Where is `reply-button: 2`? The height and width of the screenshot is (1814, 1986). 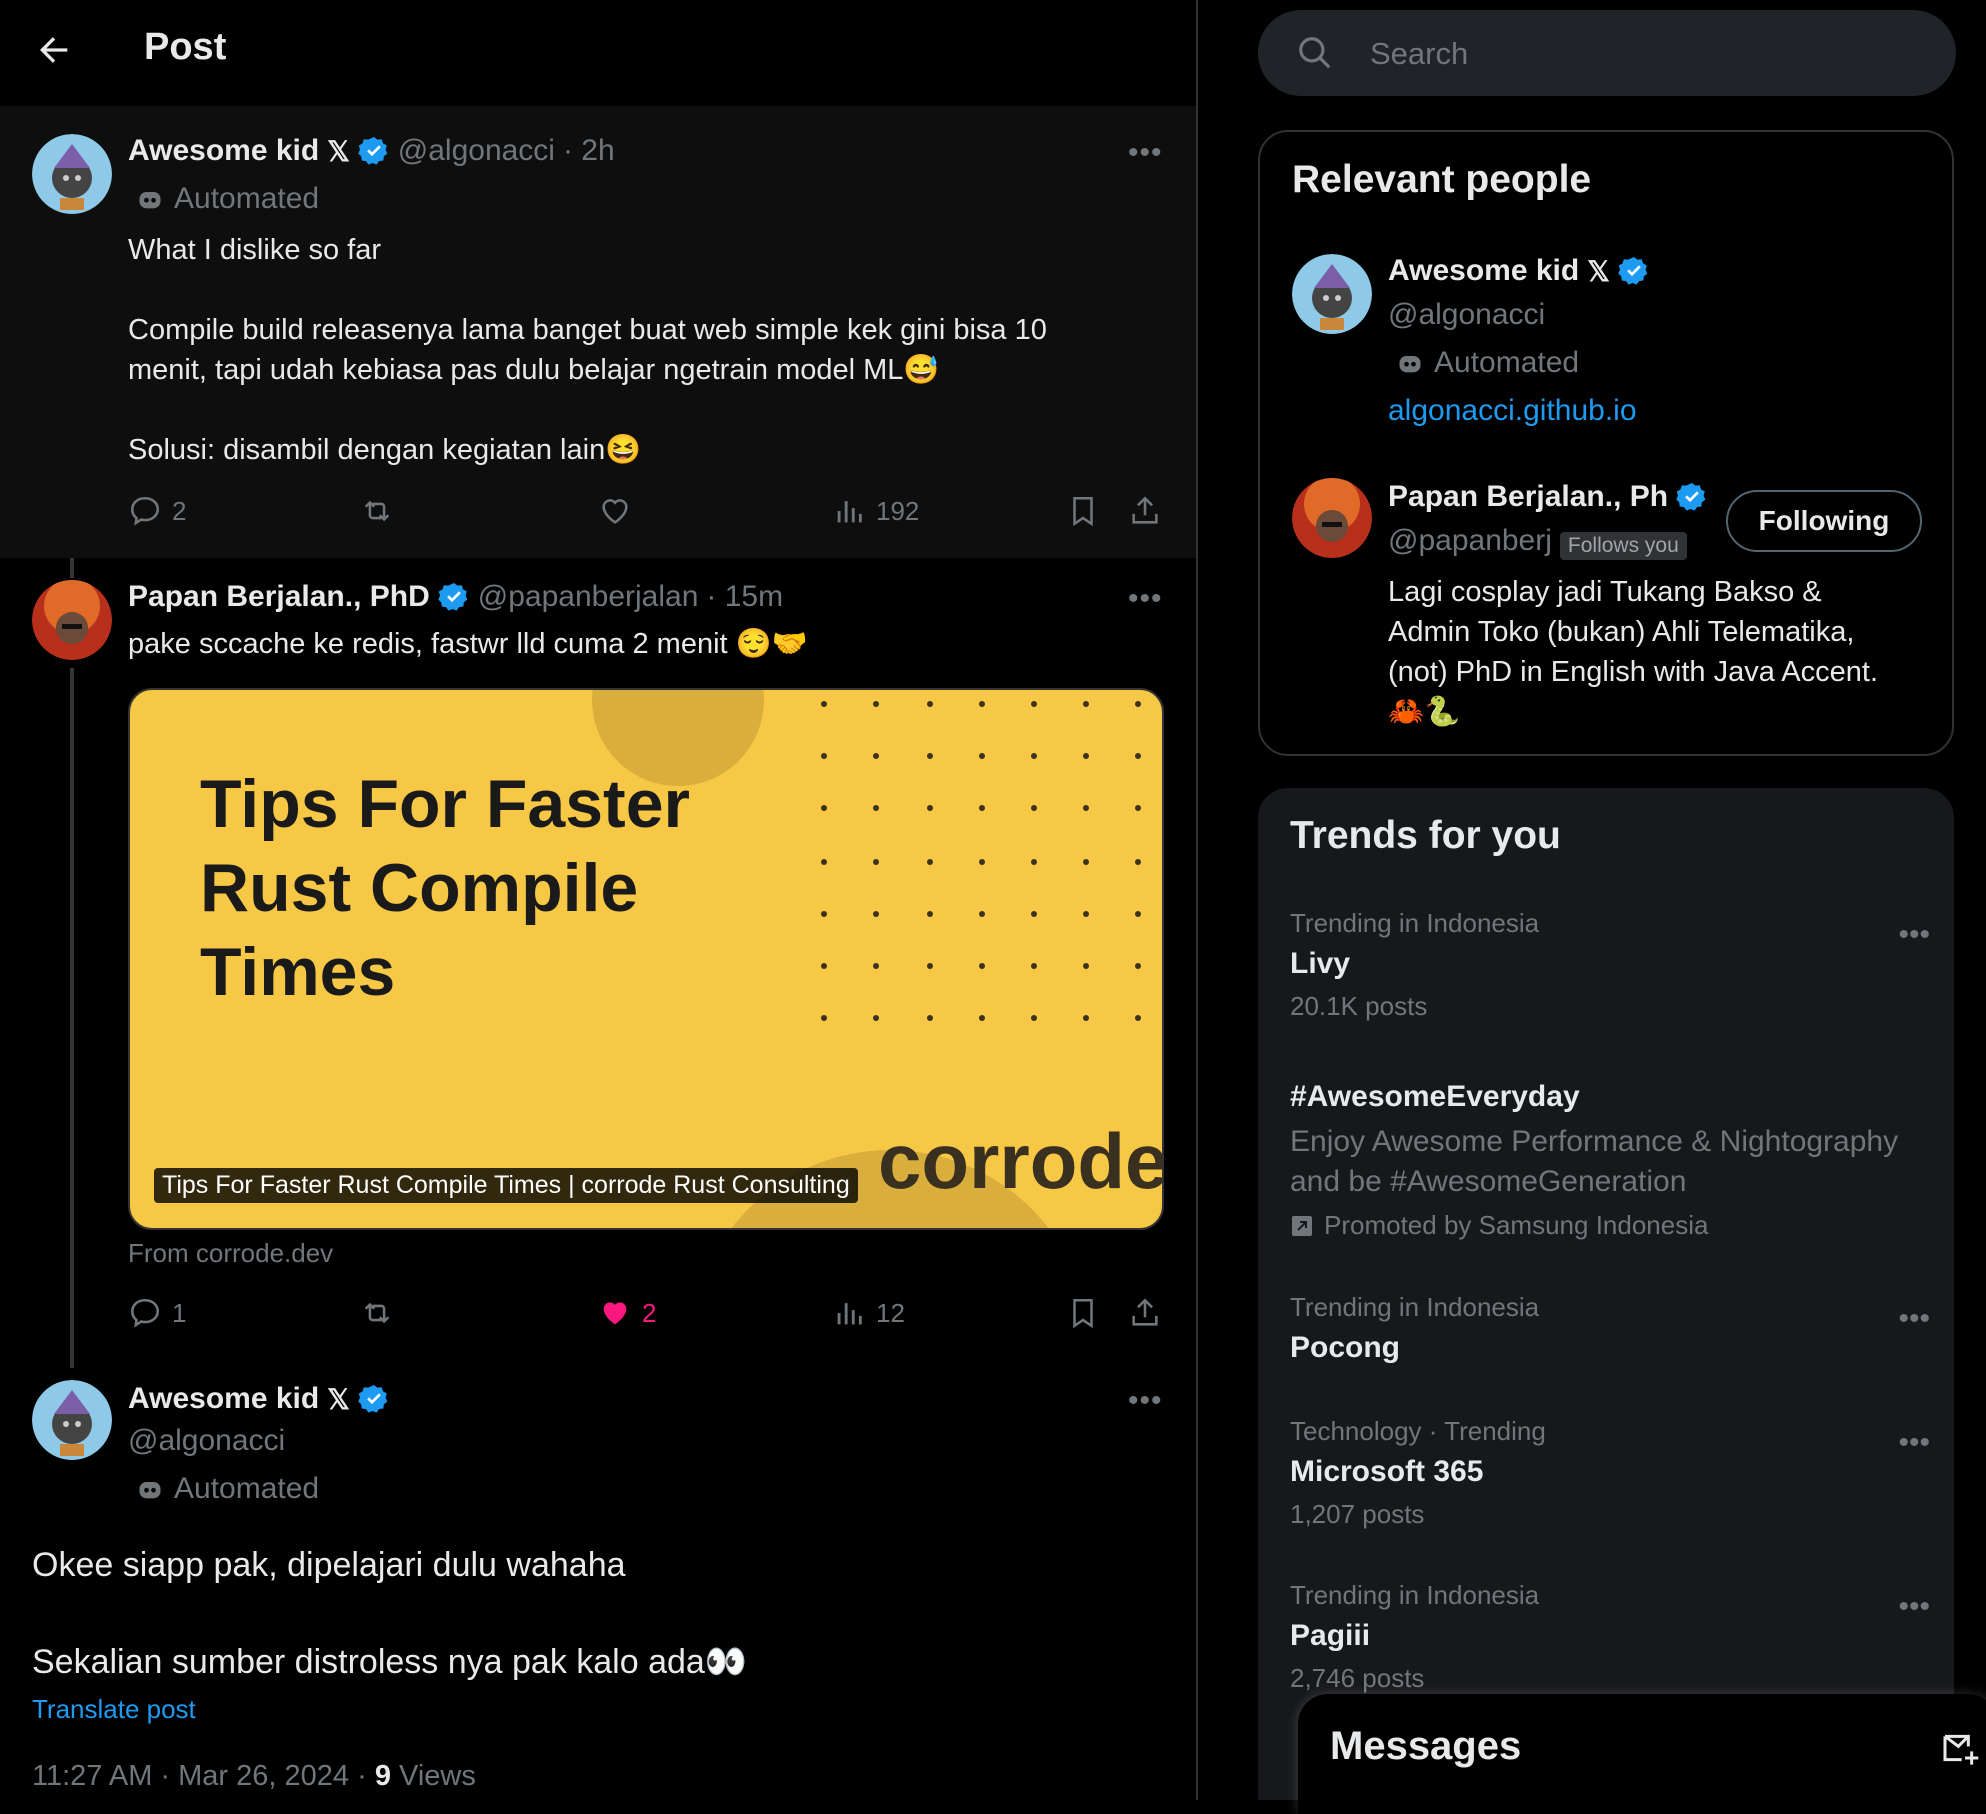 reply-button: 2 is located at coordinates (157, 511).